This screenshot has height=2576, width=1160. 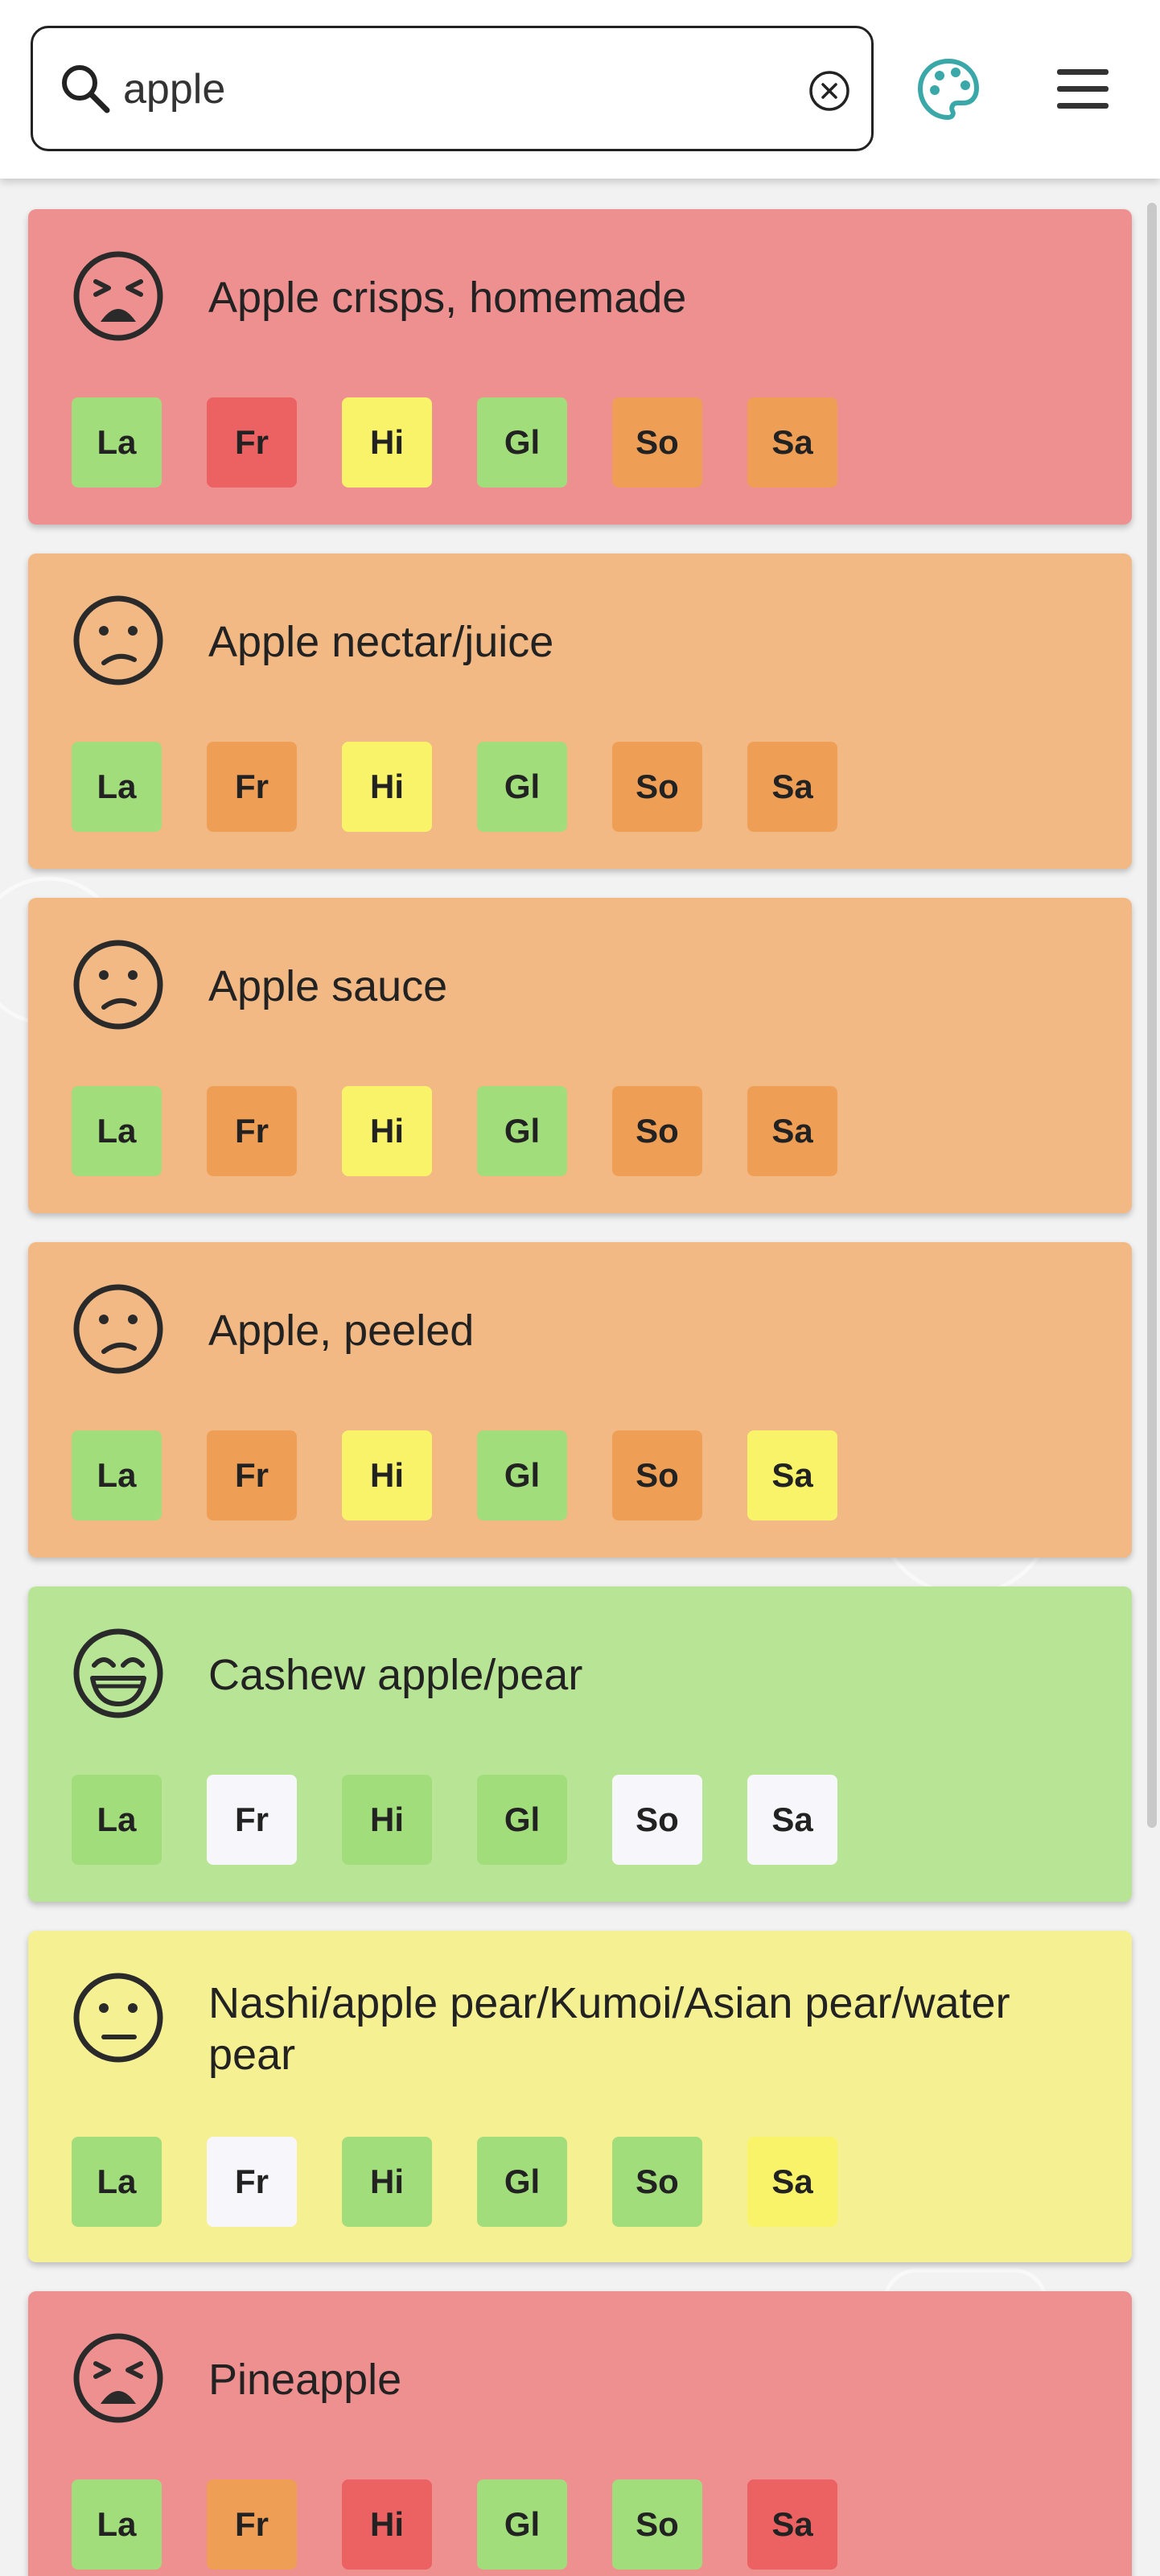 What do you see at coordinates (341, 1331) in the screenshot?
I see `food-name: Apple, peeled` at bounding box center [341, 1331].